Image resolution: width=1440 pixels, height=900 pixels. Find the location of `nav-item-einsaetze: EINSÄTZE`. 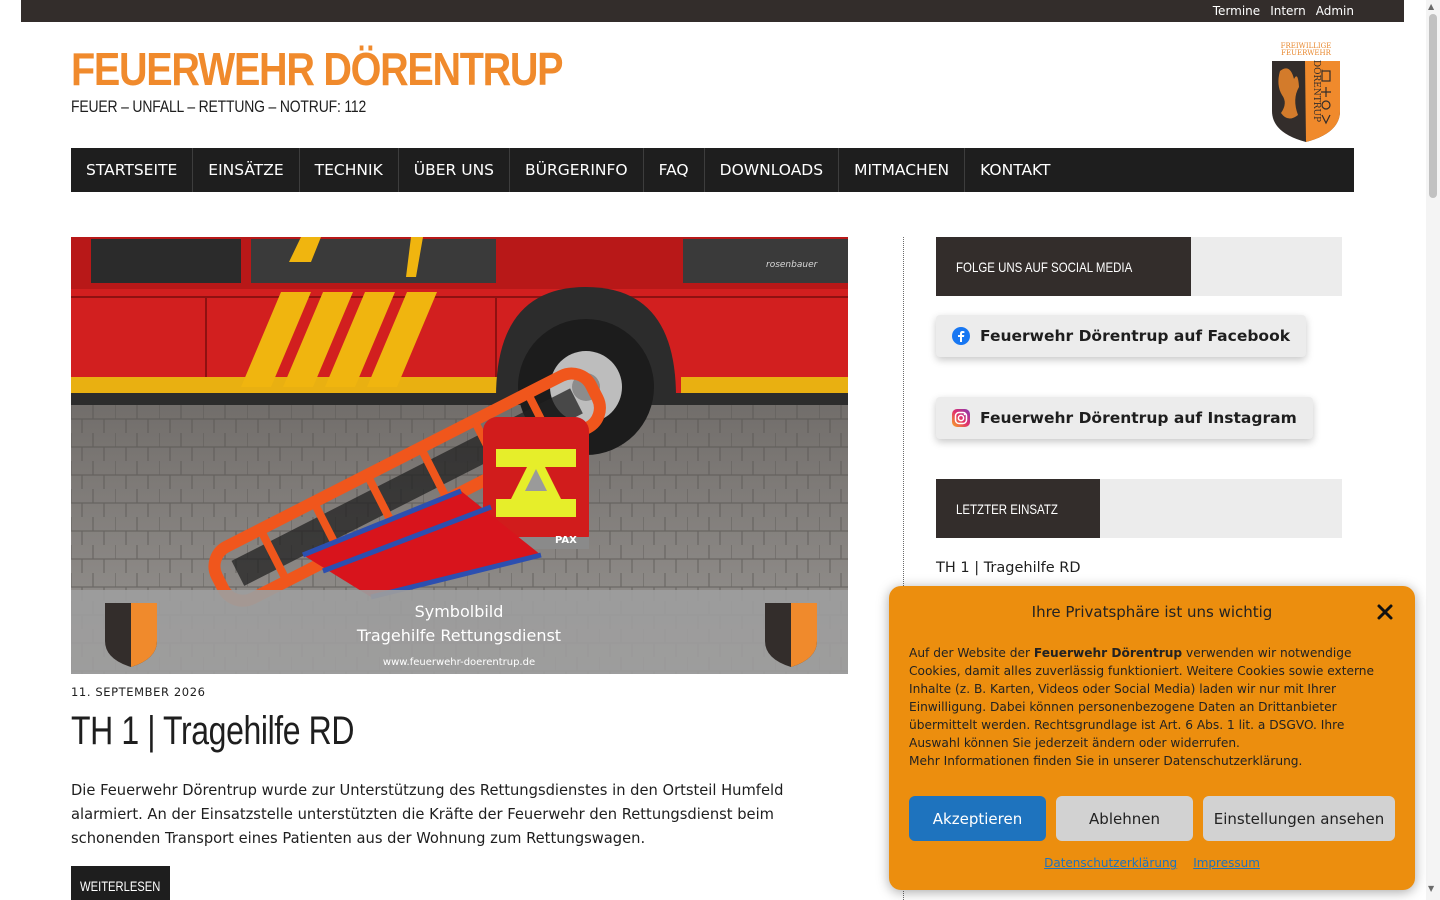

nav-item-einsaetze: EINSÄTZE is located at coordinates (246, 170).